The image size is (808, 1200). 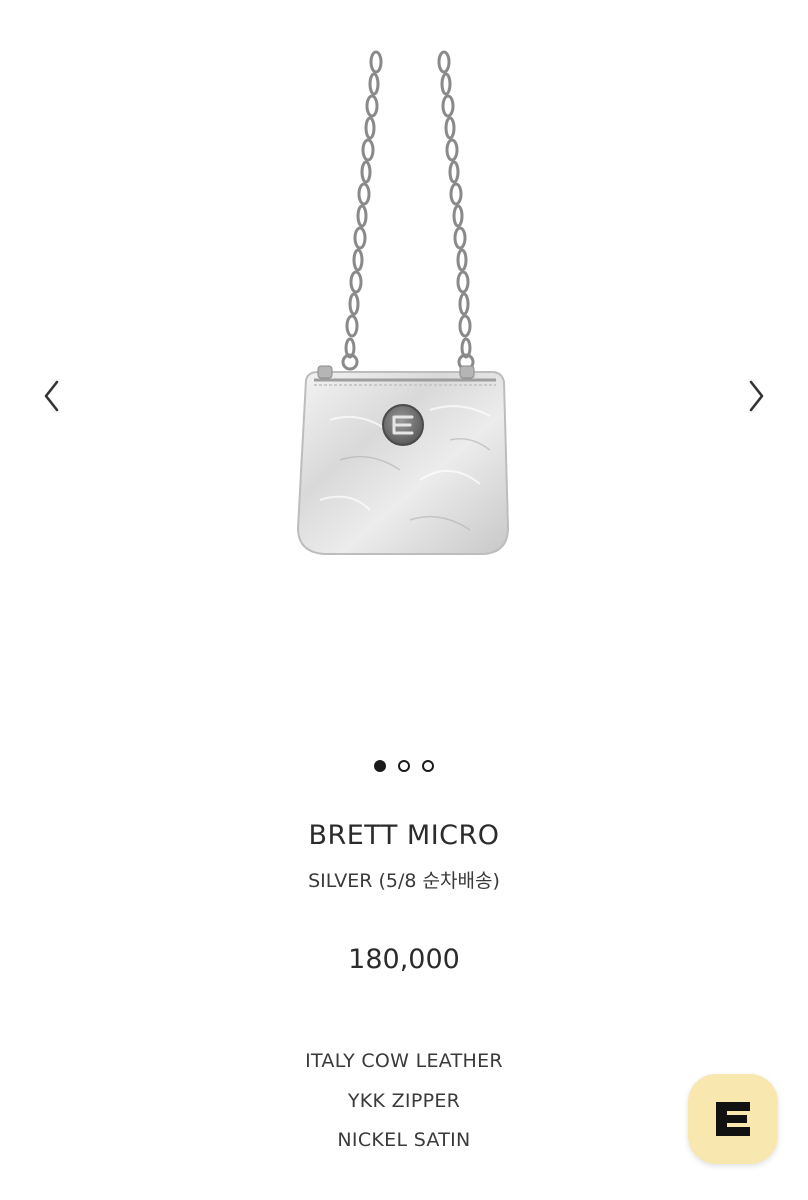 I want to click on brand-floating-button, so click(x=733, y=1119).